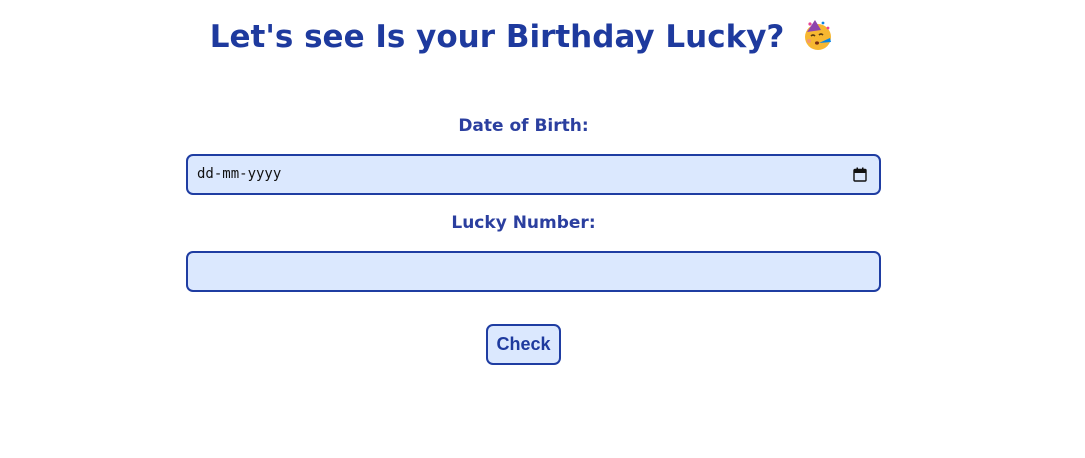  What do you see at coordinates (533, 271) in the screenshot?
I see `lucky-number-input` at bounding box center [533, 271].